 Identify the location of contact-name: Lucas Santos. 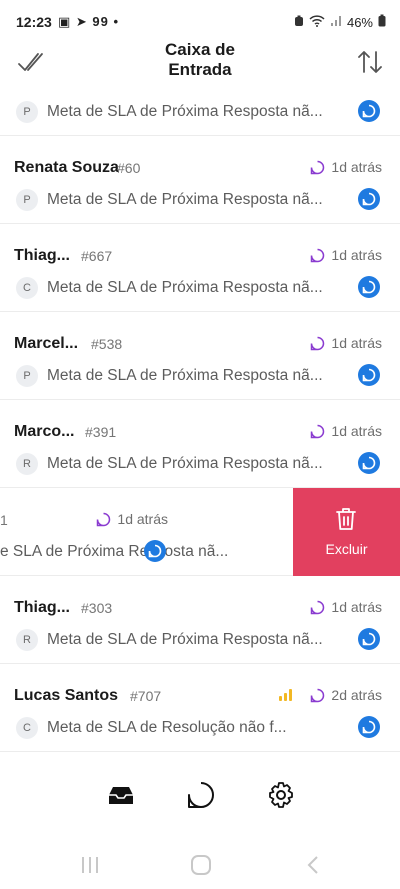
(66, 695).